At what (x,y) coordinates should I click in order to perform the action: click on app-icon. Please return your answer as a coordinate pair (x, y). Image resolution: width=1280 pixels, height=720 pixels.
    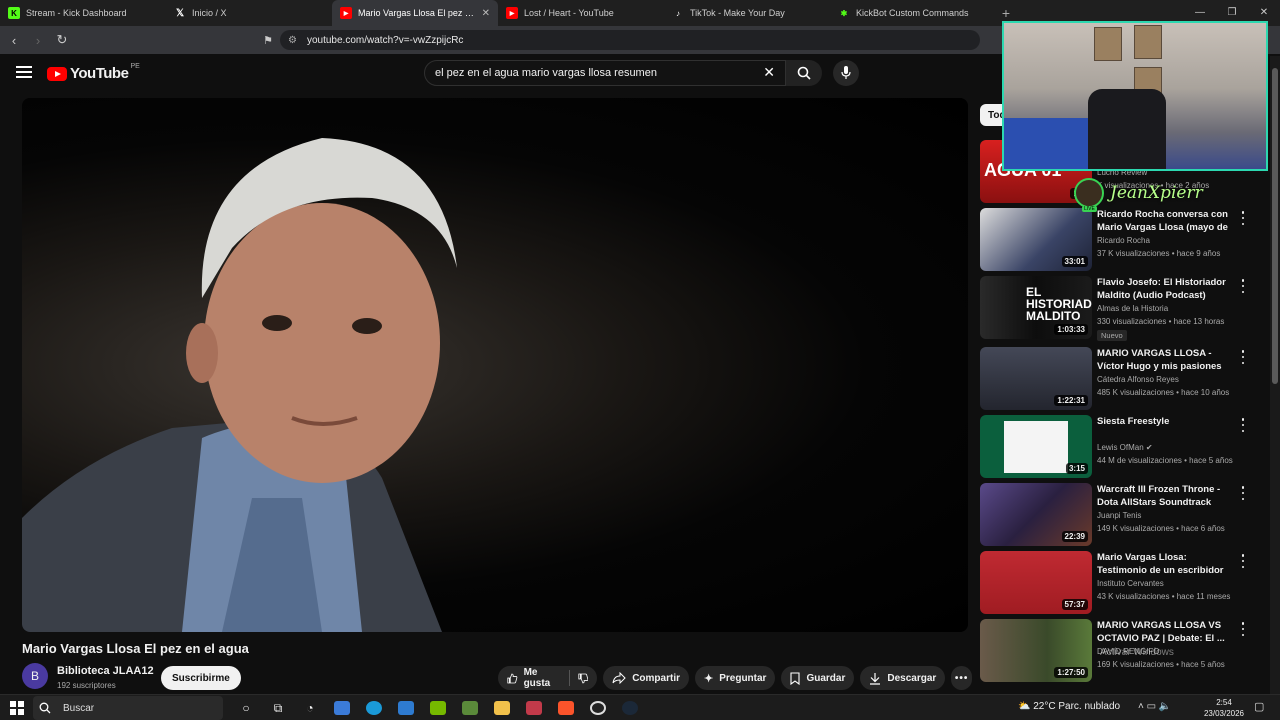
    Looking at the image, I should click on (534, 708).